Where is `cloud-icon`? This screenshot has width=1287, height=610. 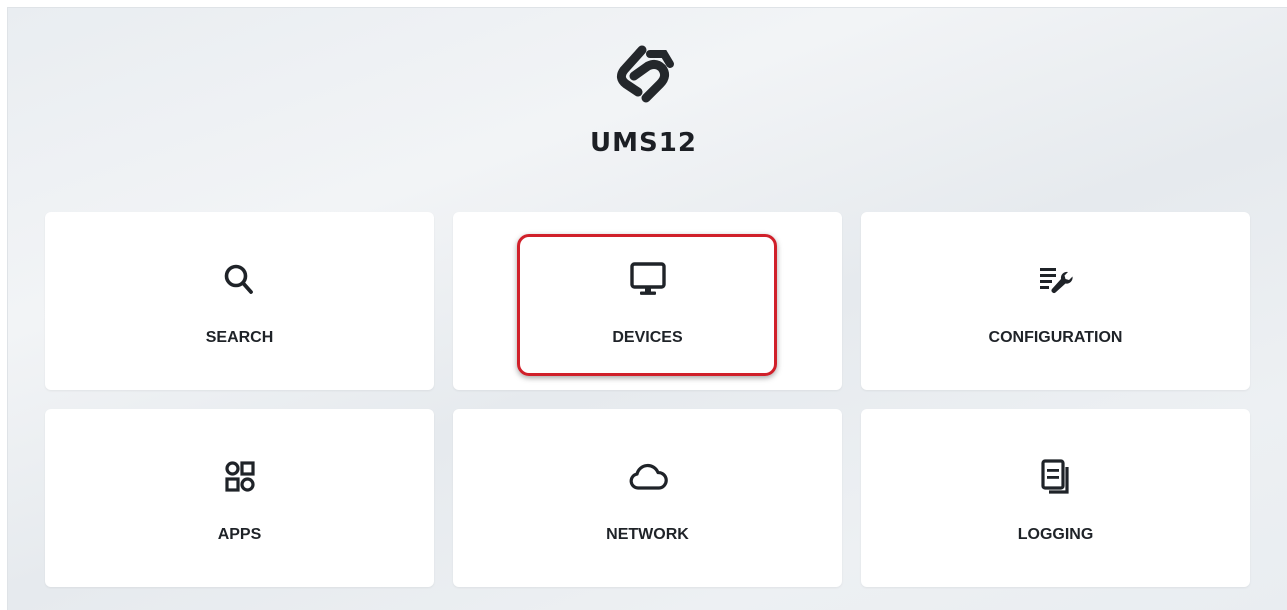 cloud-icon is located at coordinates (648, 477).